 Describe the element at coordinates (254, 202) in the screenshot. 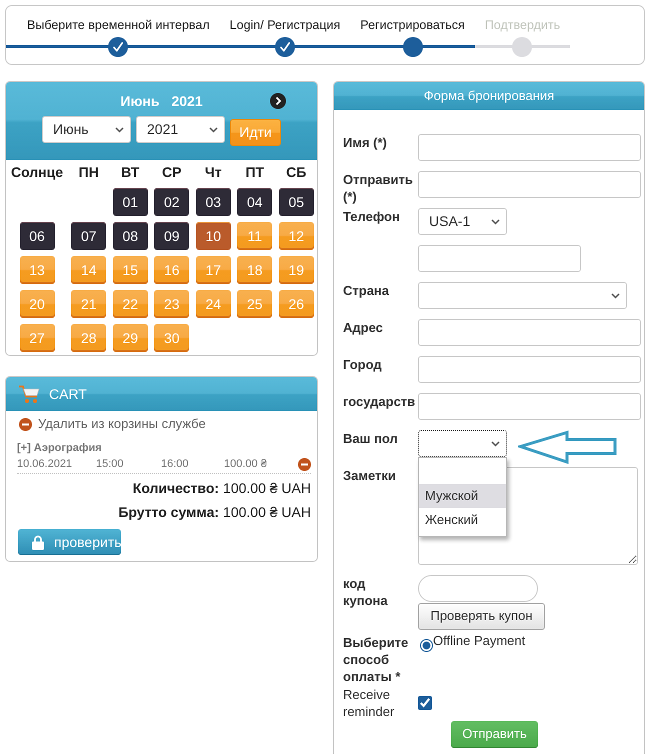

I see `day-button: 04` at that location.